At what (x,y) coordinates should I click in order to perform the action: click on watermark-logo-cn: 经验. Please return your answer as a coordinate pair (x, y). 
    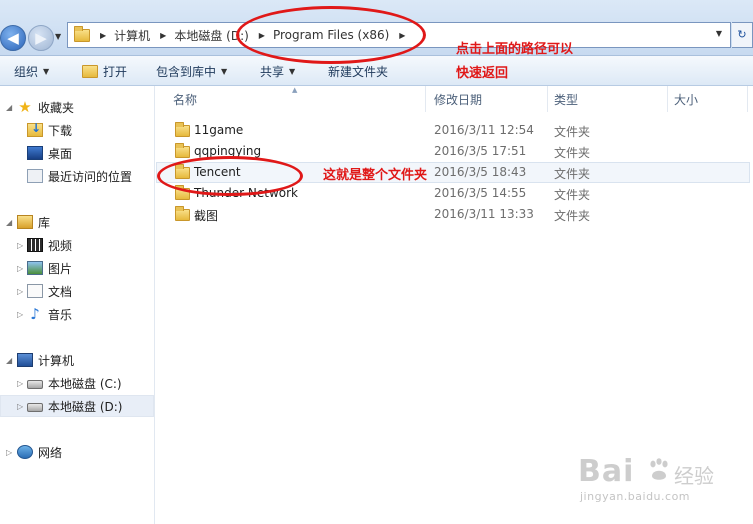
    Looking at the image, I should click on (694, 476).